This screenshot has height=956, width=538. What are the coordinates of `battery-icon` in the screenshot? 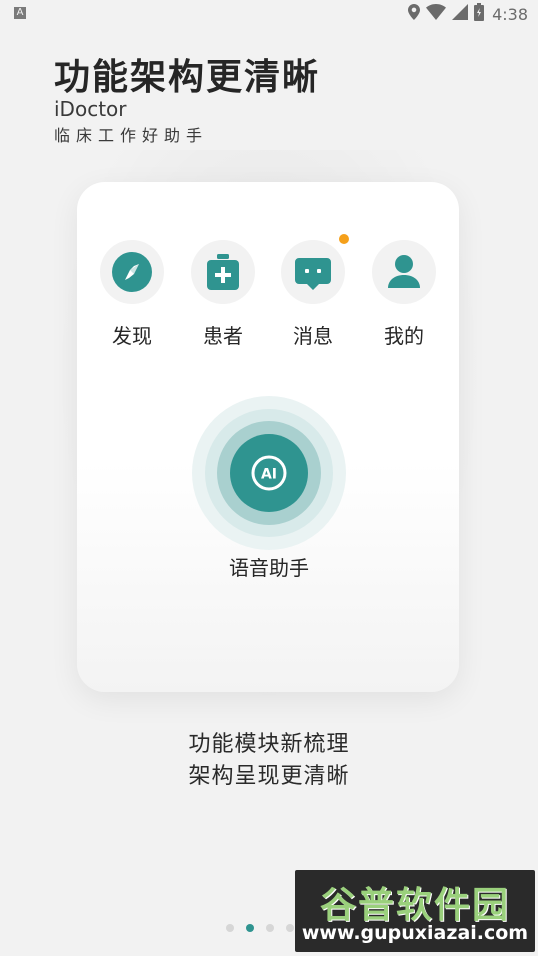 It's located at (479, 14).